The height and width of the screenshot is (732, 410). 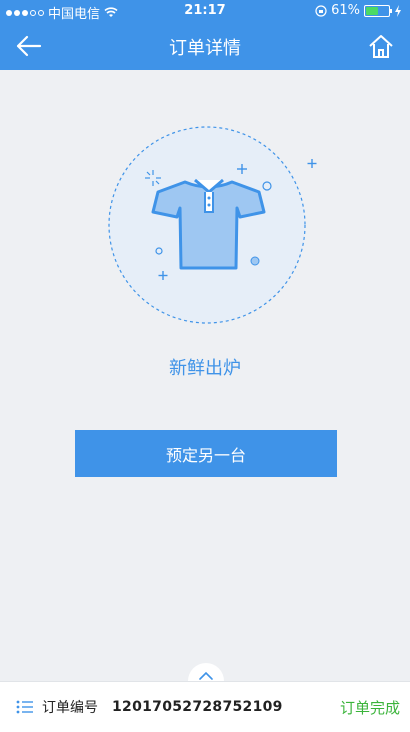 I want to click on battery-icon, so click(x=378, y=10).